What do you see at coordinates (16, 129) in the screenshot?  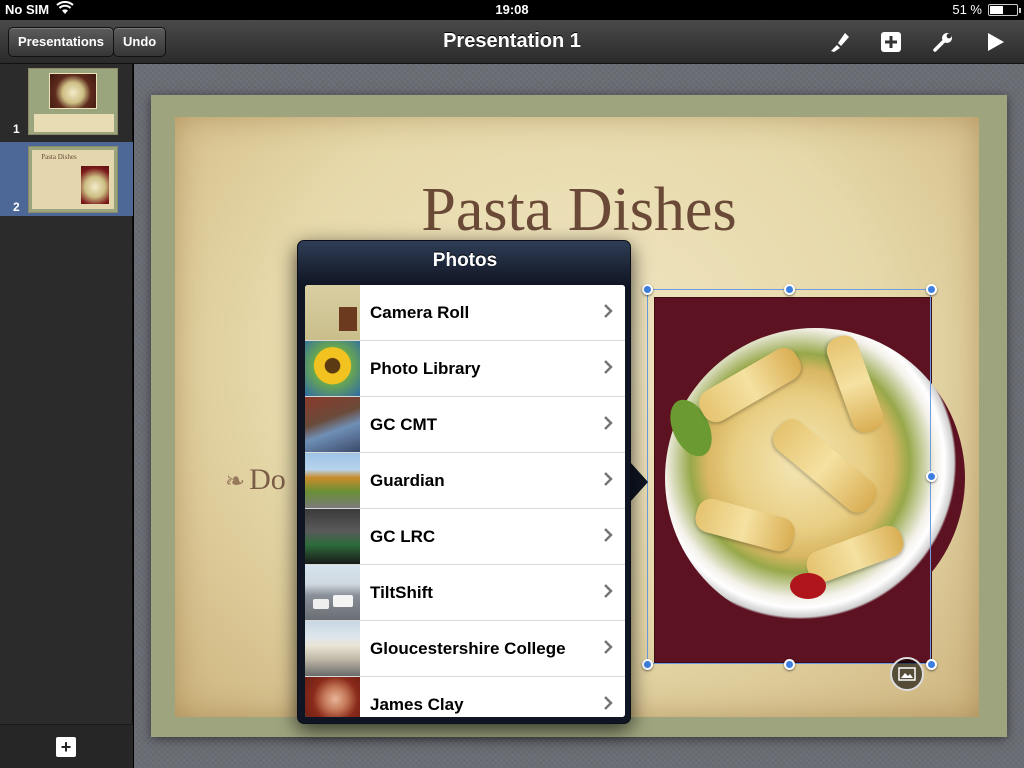 I see `slide-number: 1` at bounding box center [16, 129].